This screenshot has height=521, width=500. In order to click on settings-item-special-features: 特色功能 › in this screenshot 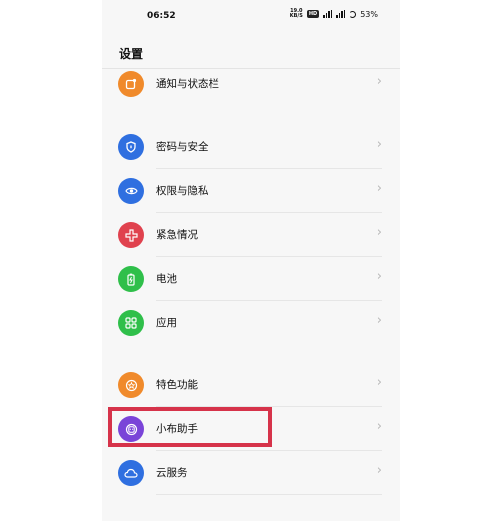, I will do `click(251, 385)`.